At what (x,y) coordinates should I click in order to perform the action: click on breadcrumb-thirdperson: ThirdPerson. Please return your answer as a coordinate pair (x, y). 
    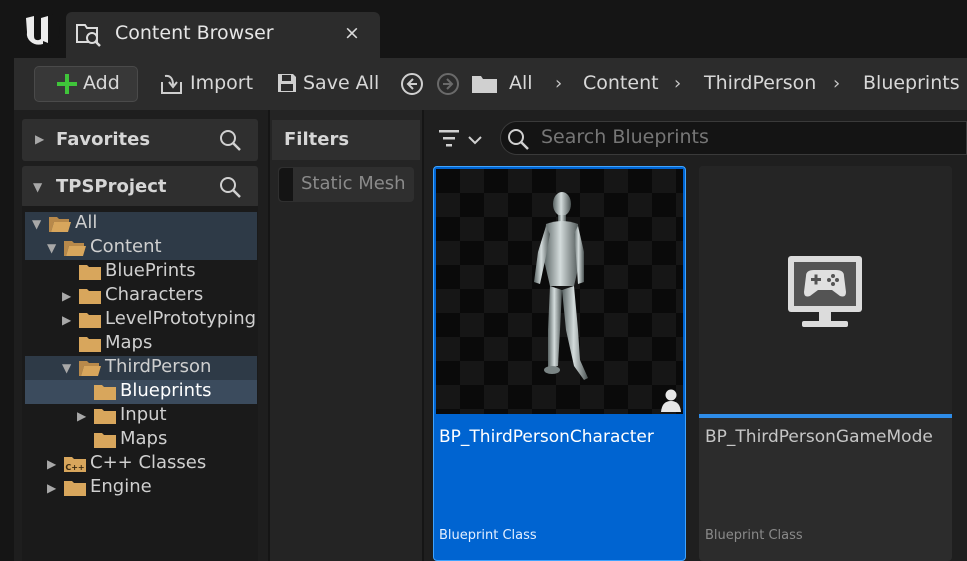
    Looking at the image, I should click on (760, 83).